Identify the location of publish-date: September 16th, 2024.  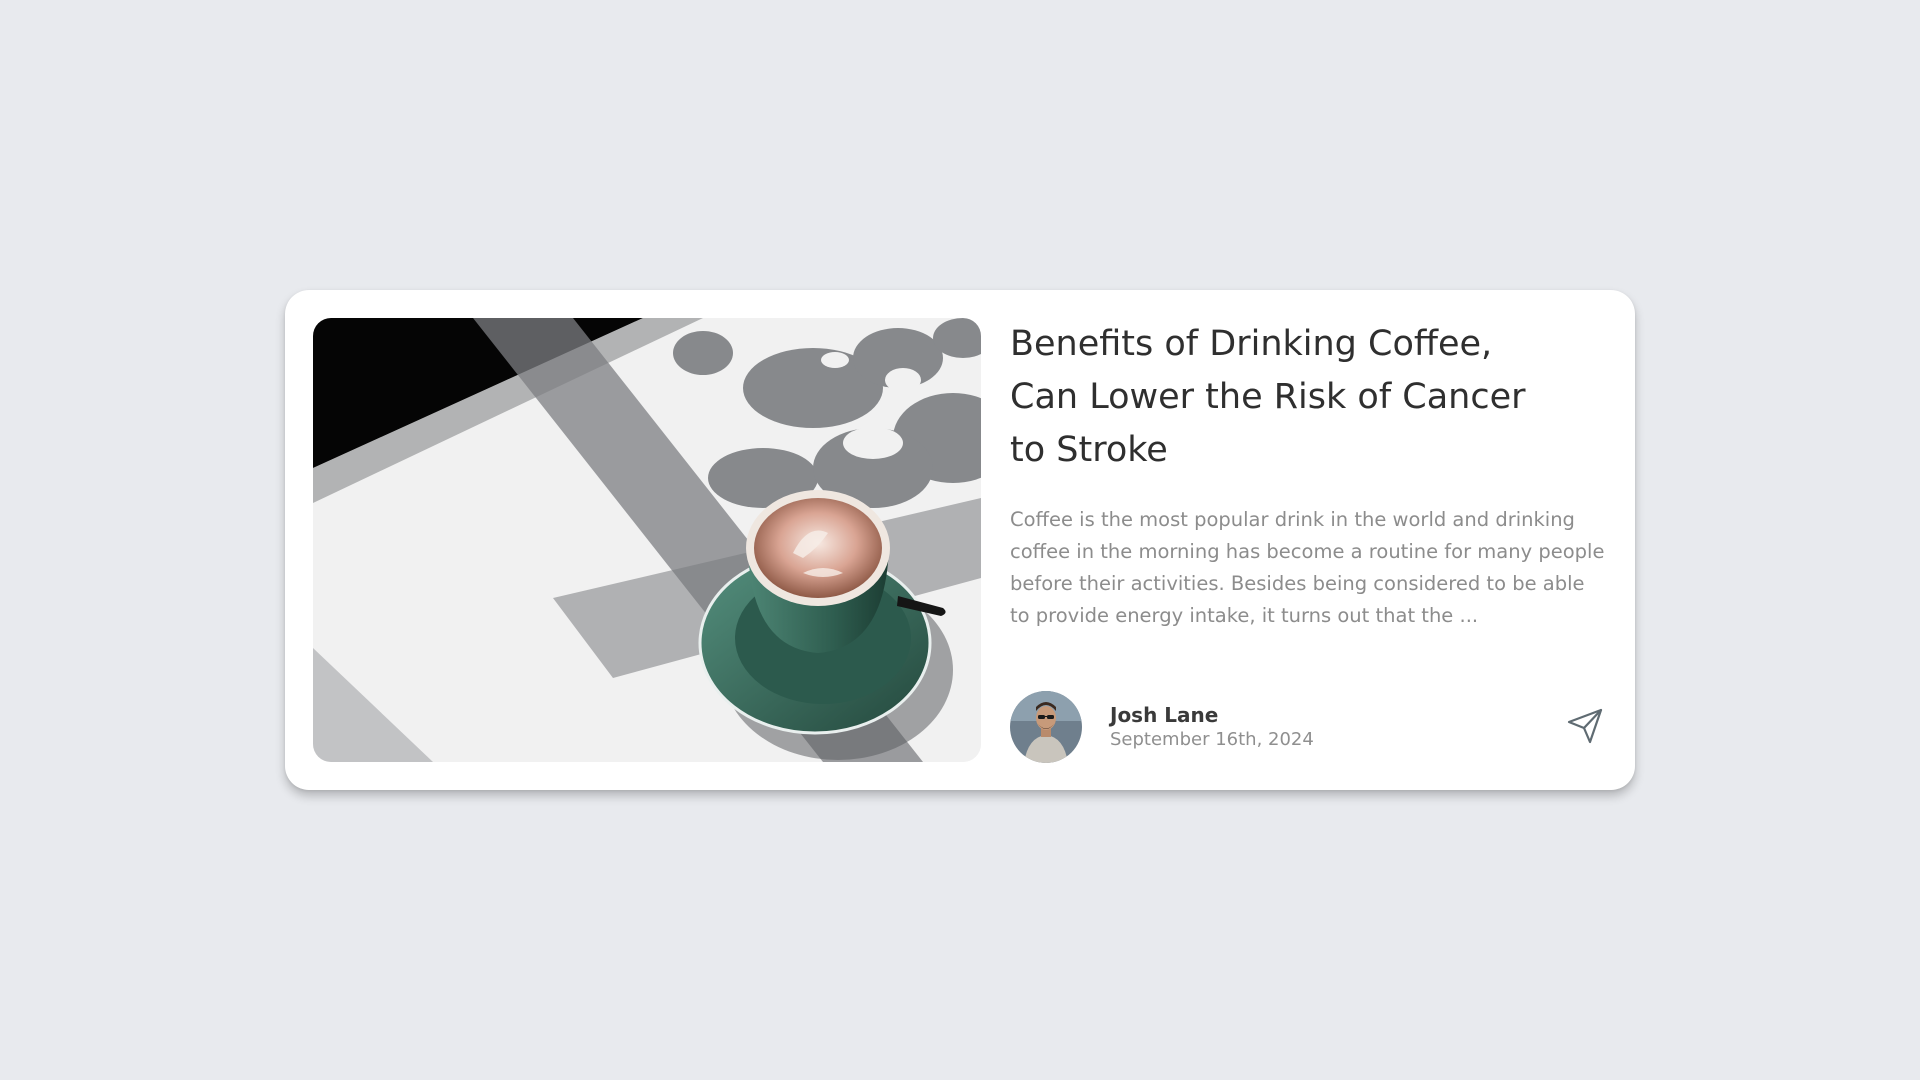
(1212, 739).